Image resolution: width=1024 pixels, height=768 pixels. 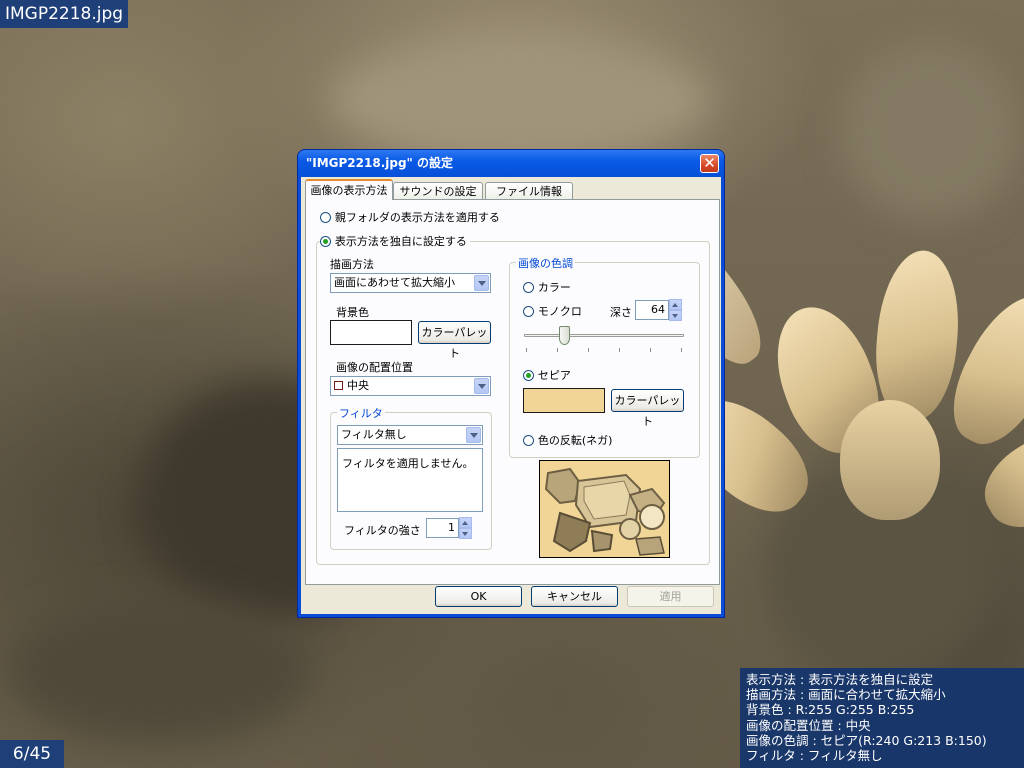 I want to click on radio-parent-method: 親フォルダの表示方法を適用する, so click(x=410, y=217).